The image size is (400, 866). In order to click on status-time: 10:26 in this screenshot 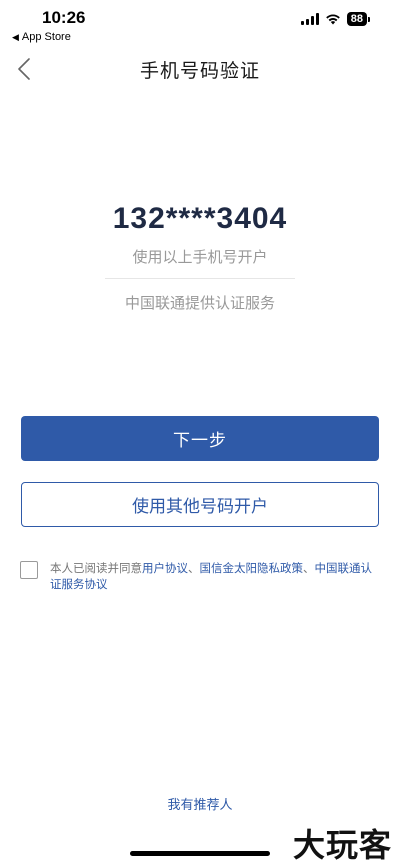, I will do `click(64, 17)`.